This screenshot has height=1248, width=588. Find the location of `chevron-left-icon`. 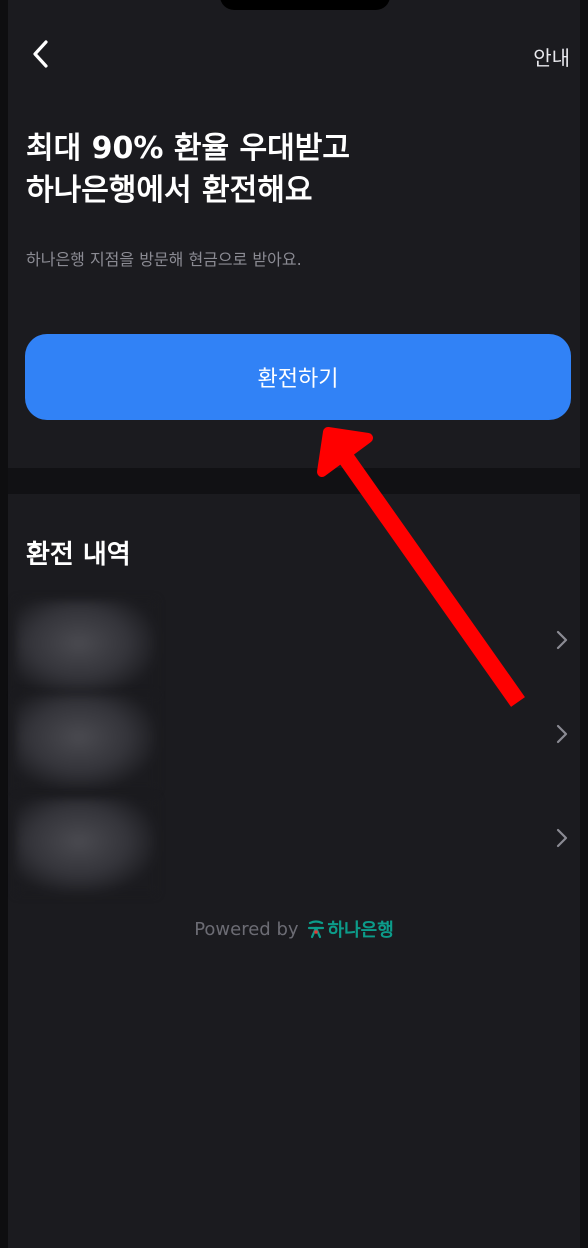

chevron-left-icon is located at coordinates (40, 54).